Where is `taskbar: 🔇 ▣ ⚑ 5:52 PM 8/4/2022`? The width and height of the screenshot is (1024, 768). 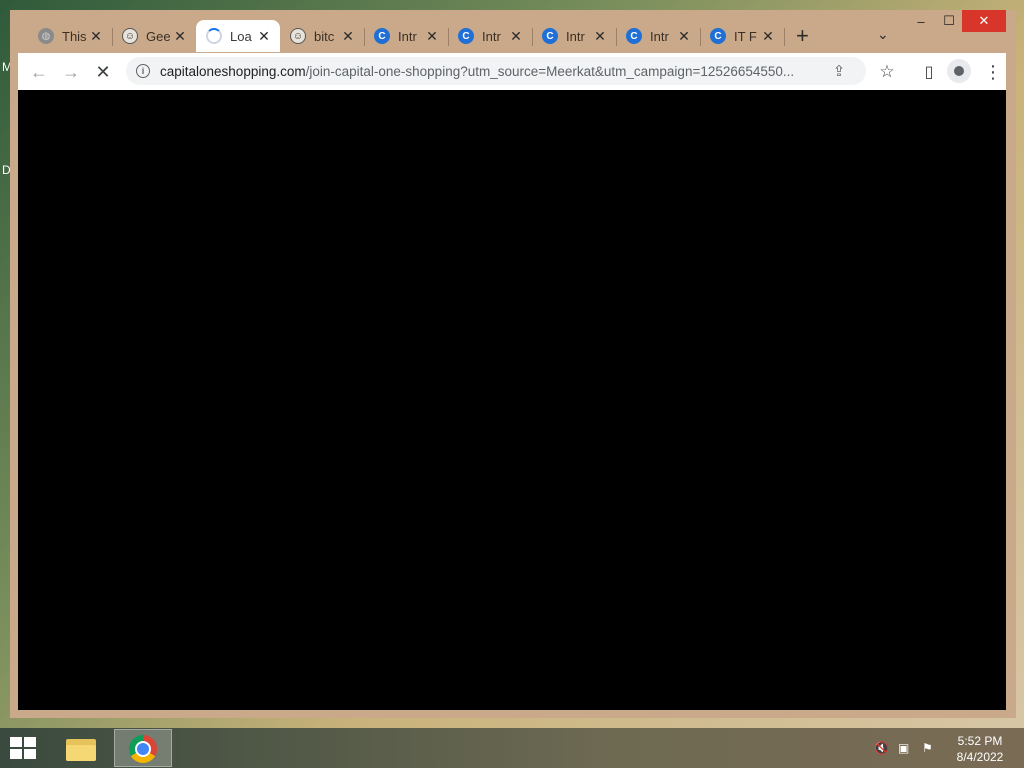
taskbar: 🔇 ▣ ⚑ 5:52 PM 8/4/2022 is located at coordinates (512, 748).